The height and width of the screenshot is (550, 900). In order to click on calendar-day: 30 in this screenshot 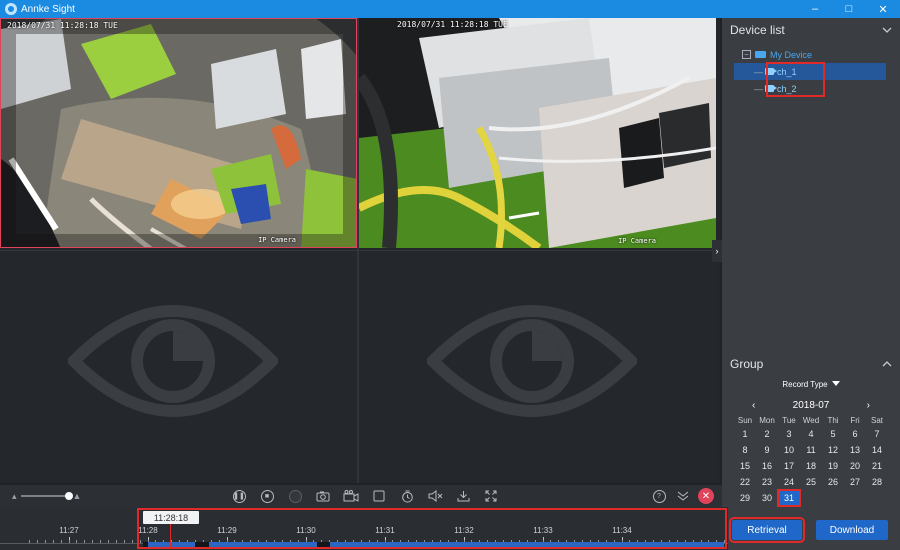, I will do `click(767, 498)`.